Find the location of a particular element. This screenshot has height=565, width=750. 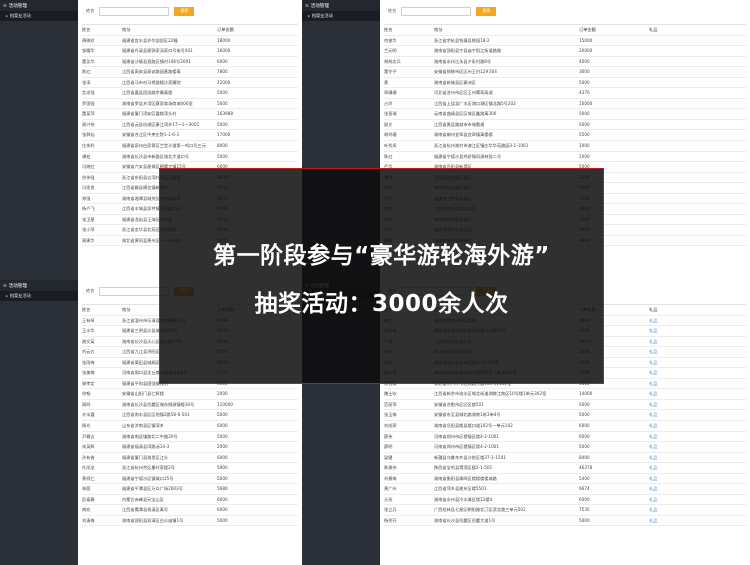

table-row: 黄 湖南省新城县区寨洲区 5000 is located at coordinates (565, 83).